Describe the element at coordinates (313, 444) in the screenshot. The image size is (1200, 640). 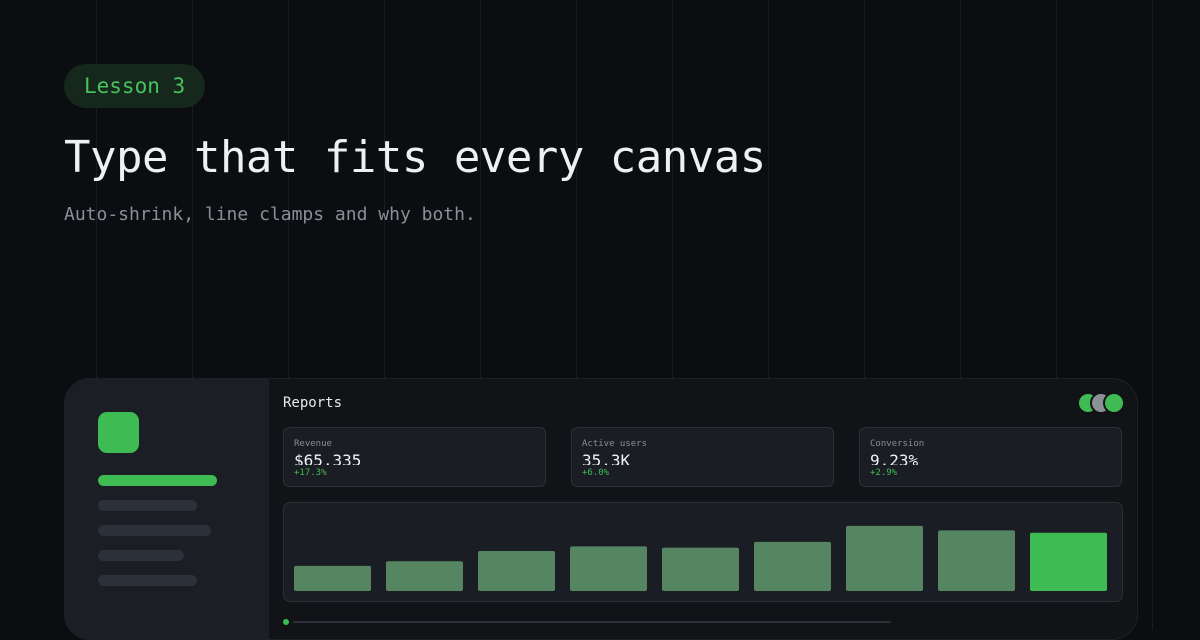
I see `kpi-label: Revenue` at that location.